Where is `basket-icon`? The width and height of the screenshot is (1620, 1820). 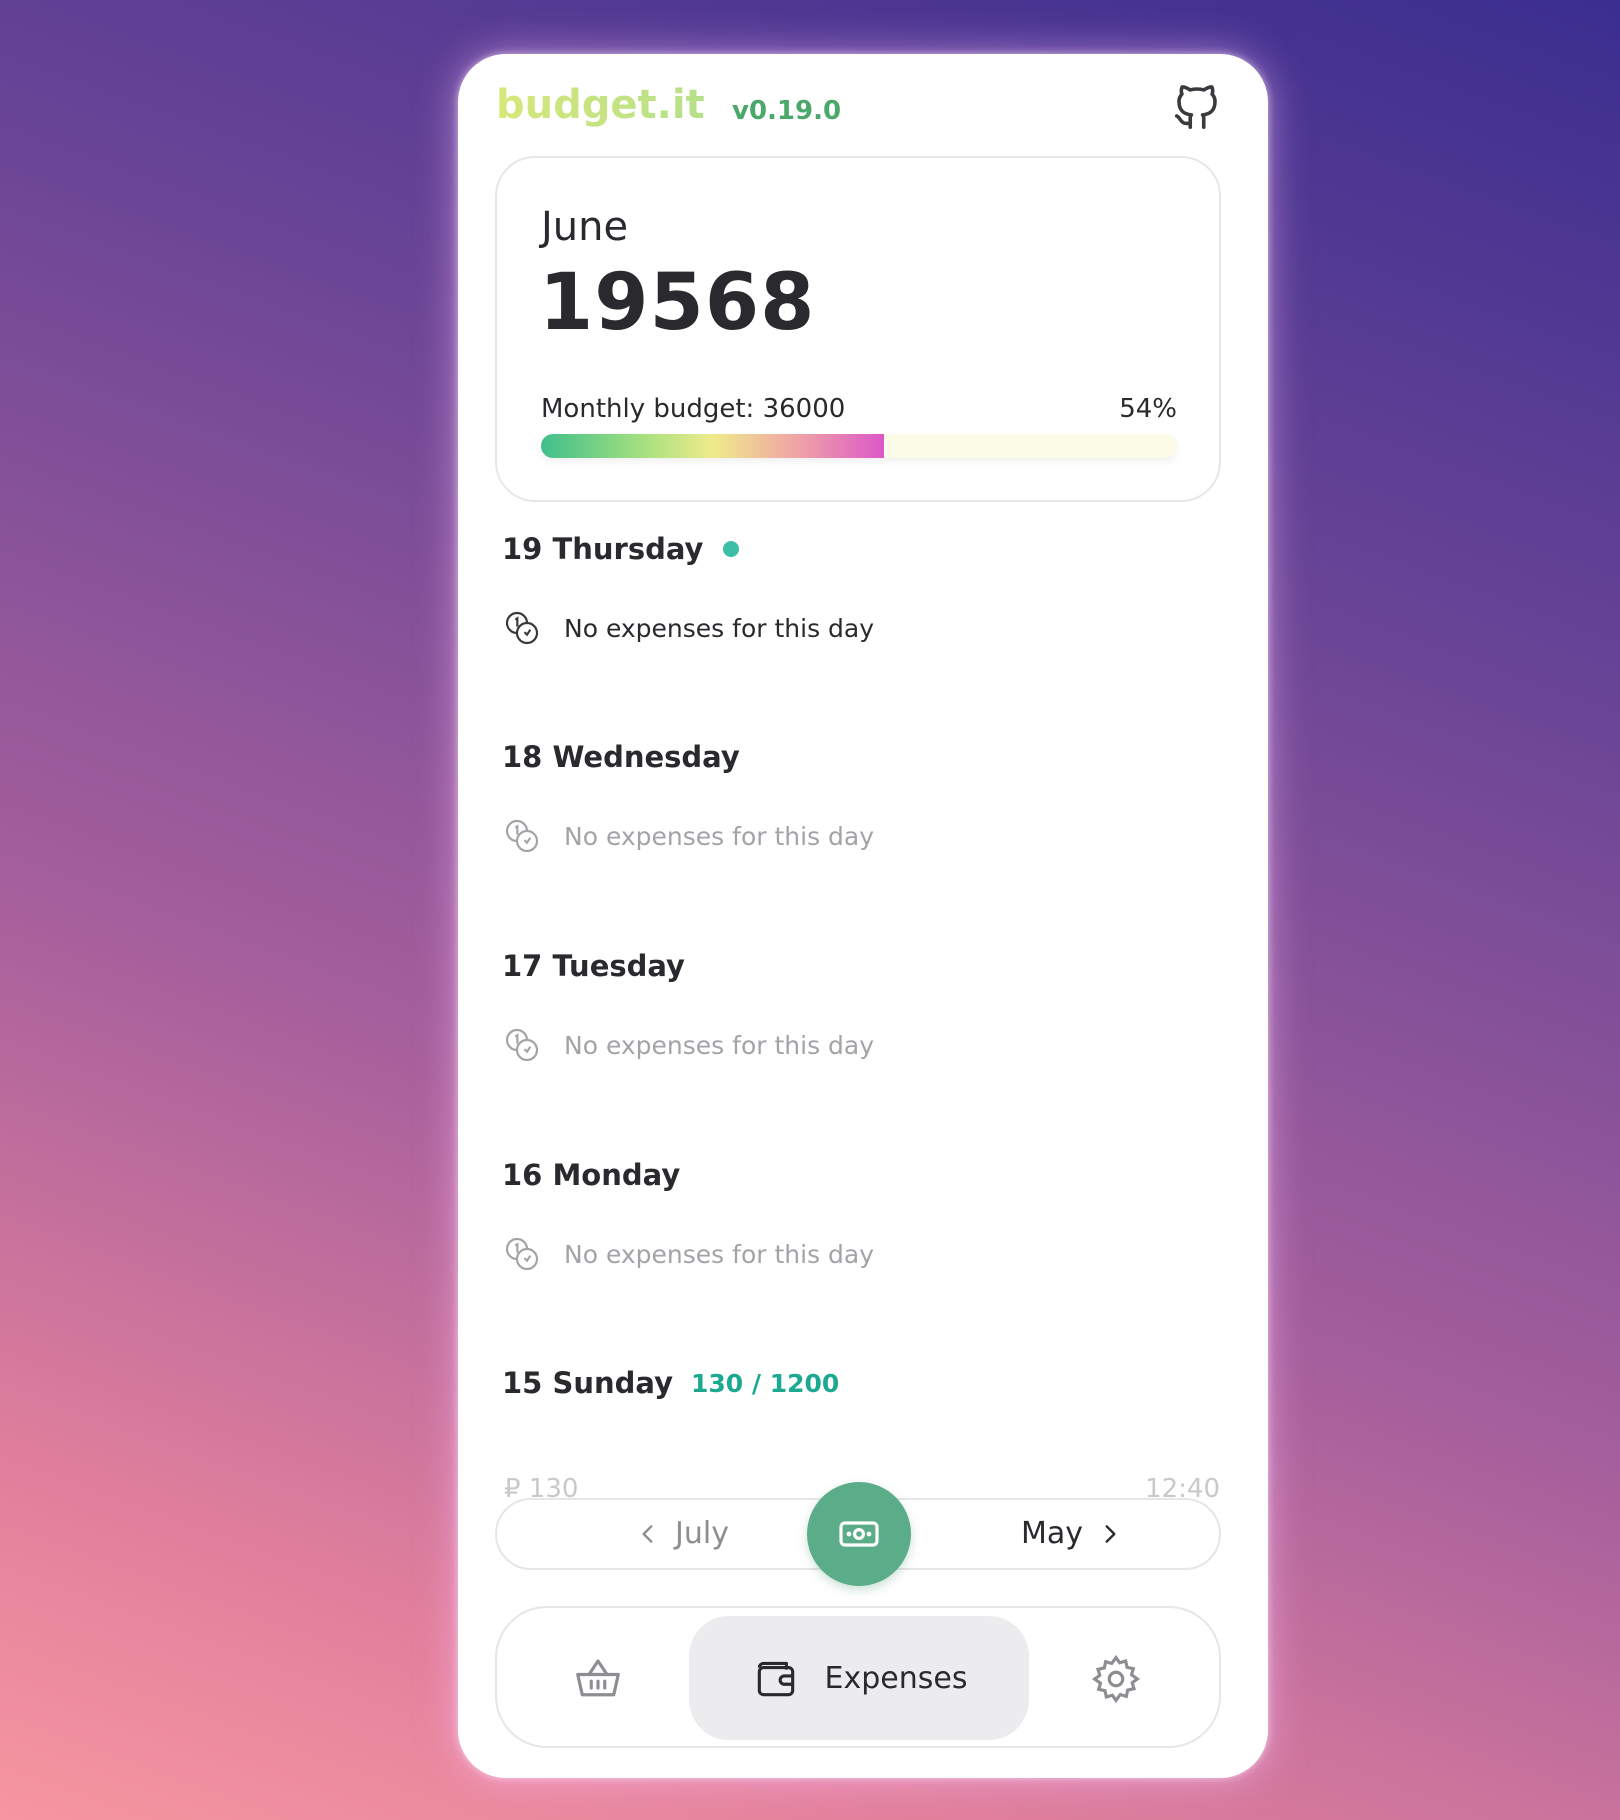 basket-icon is located at coordinates (598, 1679).